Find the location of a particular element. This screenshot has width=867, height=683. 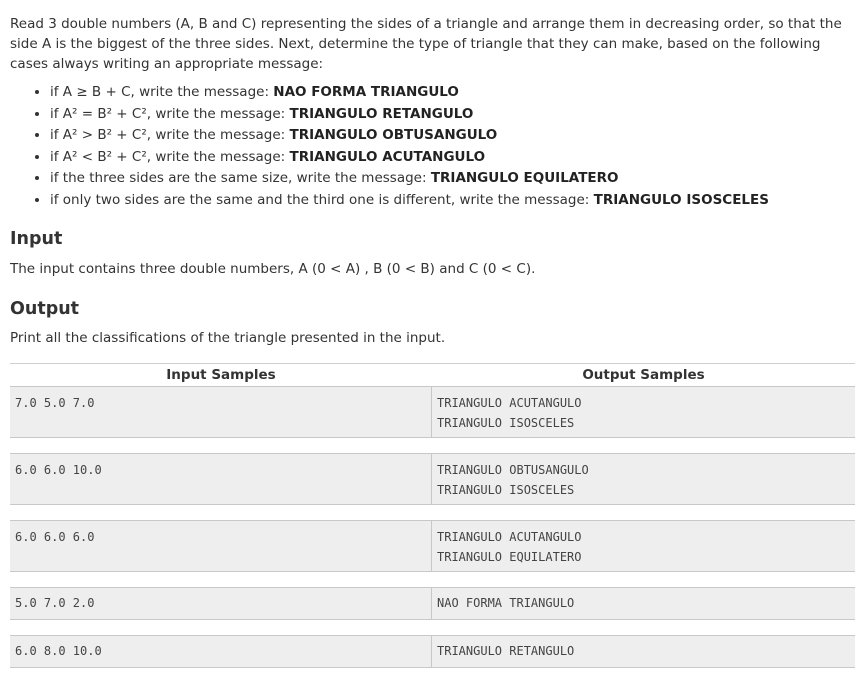

sample-row: 5.0 7.0 2.0 NAO FORMA TRIANGULO is located at coordinates (432, 603).